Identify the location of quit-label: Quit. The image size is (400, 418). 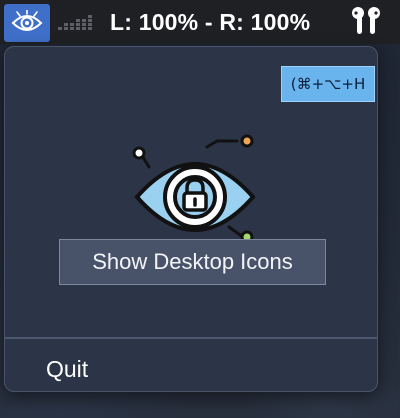
(67, 369).